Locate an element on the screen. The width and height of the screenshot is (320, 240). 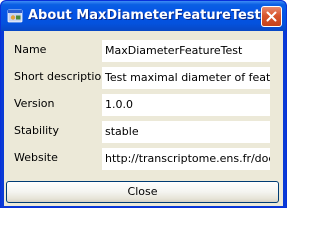
version-value: 1.0.0 is located at coordinates (186, 105).